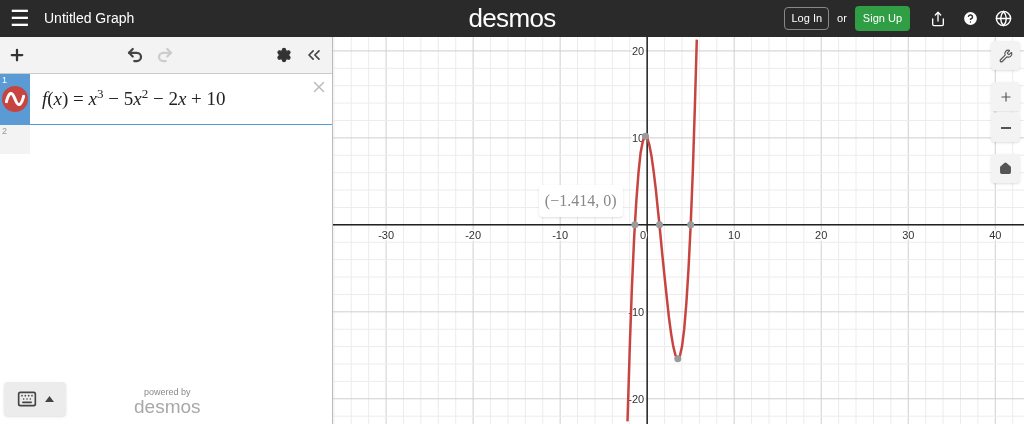 The image size is (1024, 424). Describe the element at coordinates (560, 234) in the screenshot. I see `tick-label: -10` at that location.